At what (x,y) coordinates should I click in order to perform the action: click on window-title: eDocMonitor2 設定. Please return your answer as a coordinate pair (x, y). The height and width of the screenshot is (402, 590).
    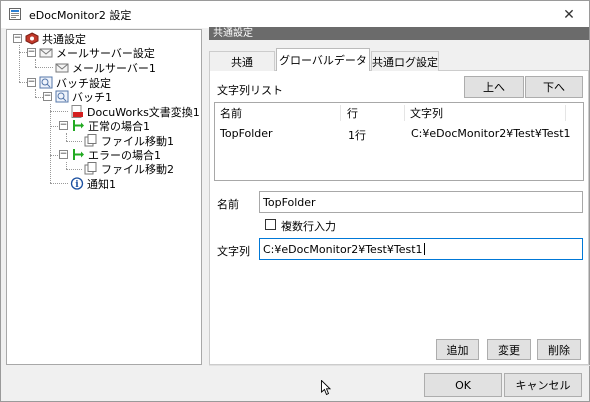
    Looking at the image, I should click on (80, 15).